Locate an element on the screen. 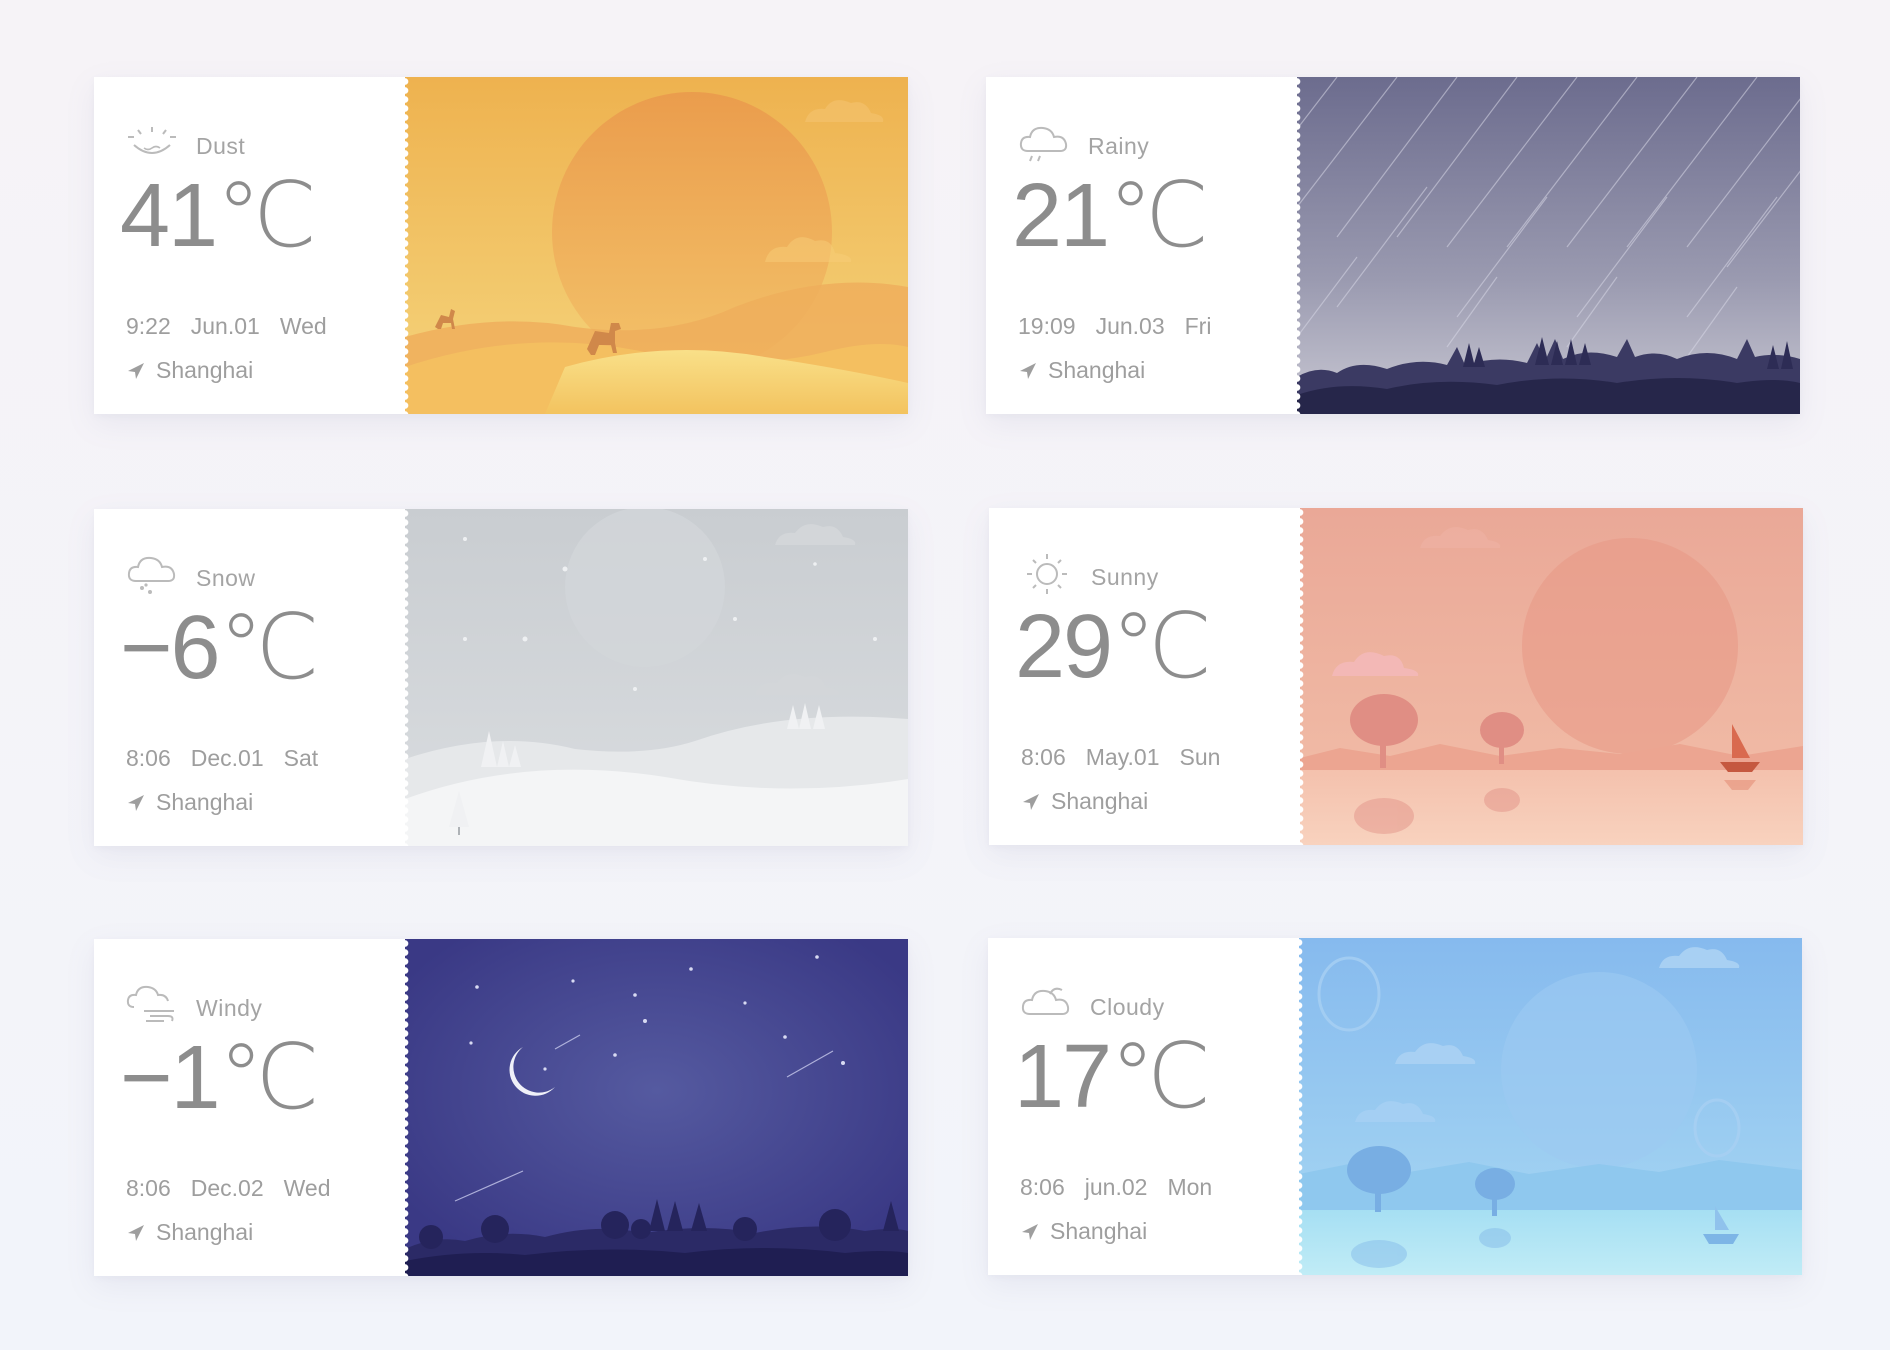 This screenshot has height=1350, width=1890. time: 9:22 is located at coordinates (148, 326).